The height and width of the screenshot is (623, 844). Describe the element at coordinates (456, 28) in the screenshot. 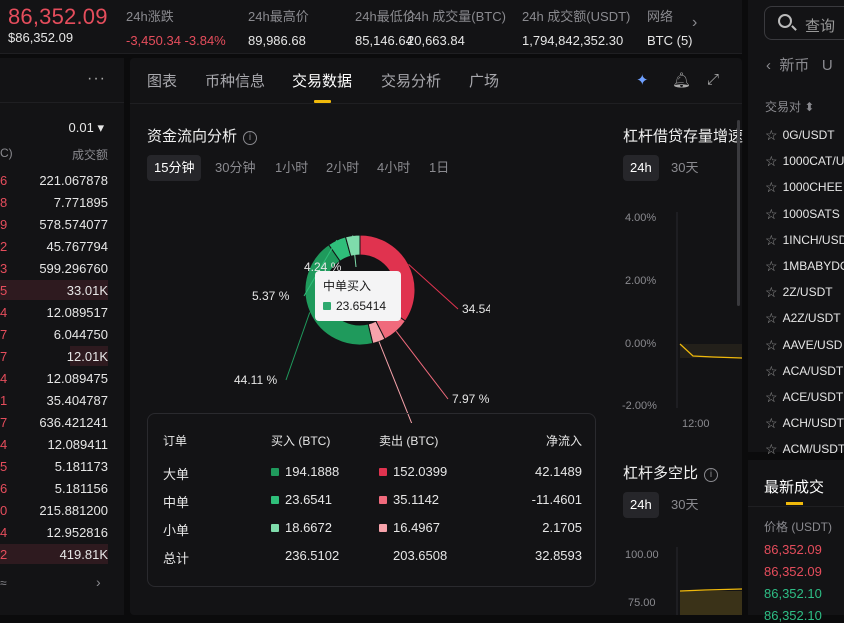

I see `stat-volume-btc: 24h 成交量(BTC) 20,663.84` at that location.